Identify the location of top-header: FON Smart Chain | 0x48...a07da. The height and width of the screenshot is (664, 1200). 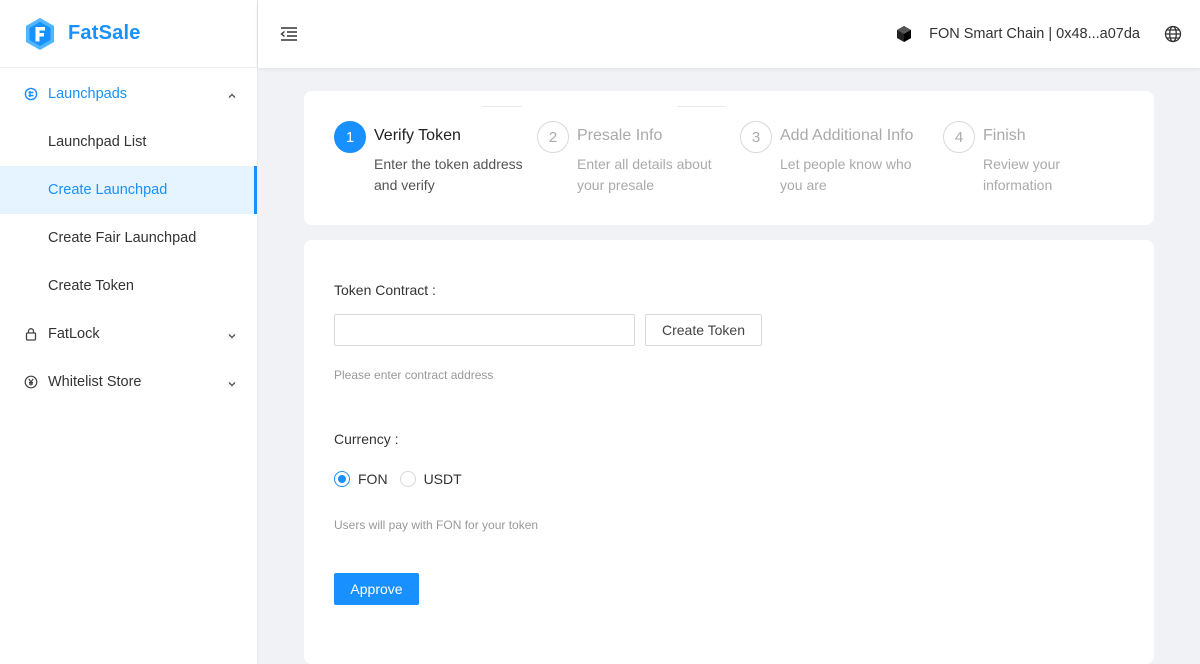
(729, 34).